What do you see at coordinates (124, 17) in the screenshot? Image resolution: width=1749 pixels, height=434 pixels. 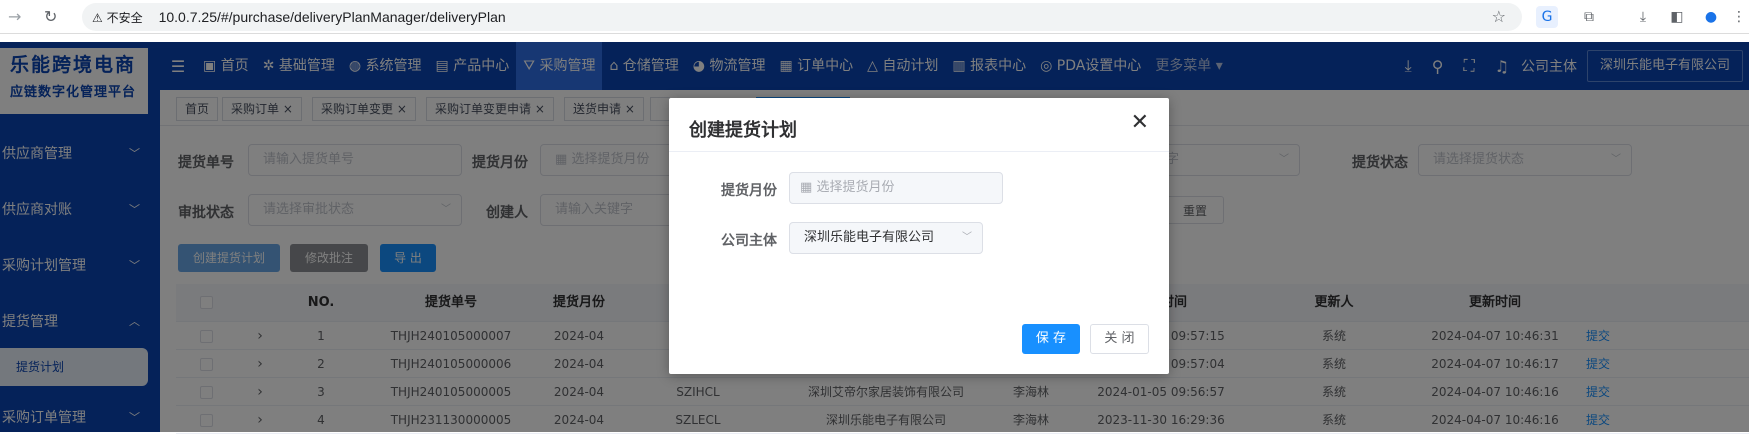 I see `insecure-label: 不安全` at bounding box center [124, 17].